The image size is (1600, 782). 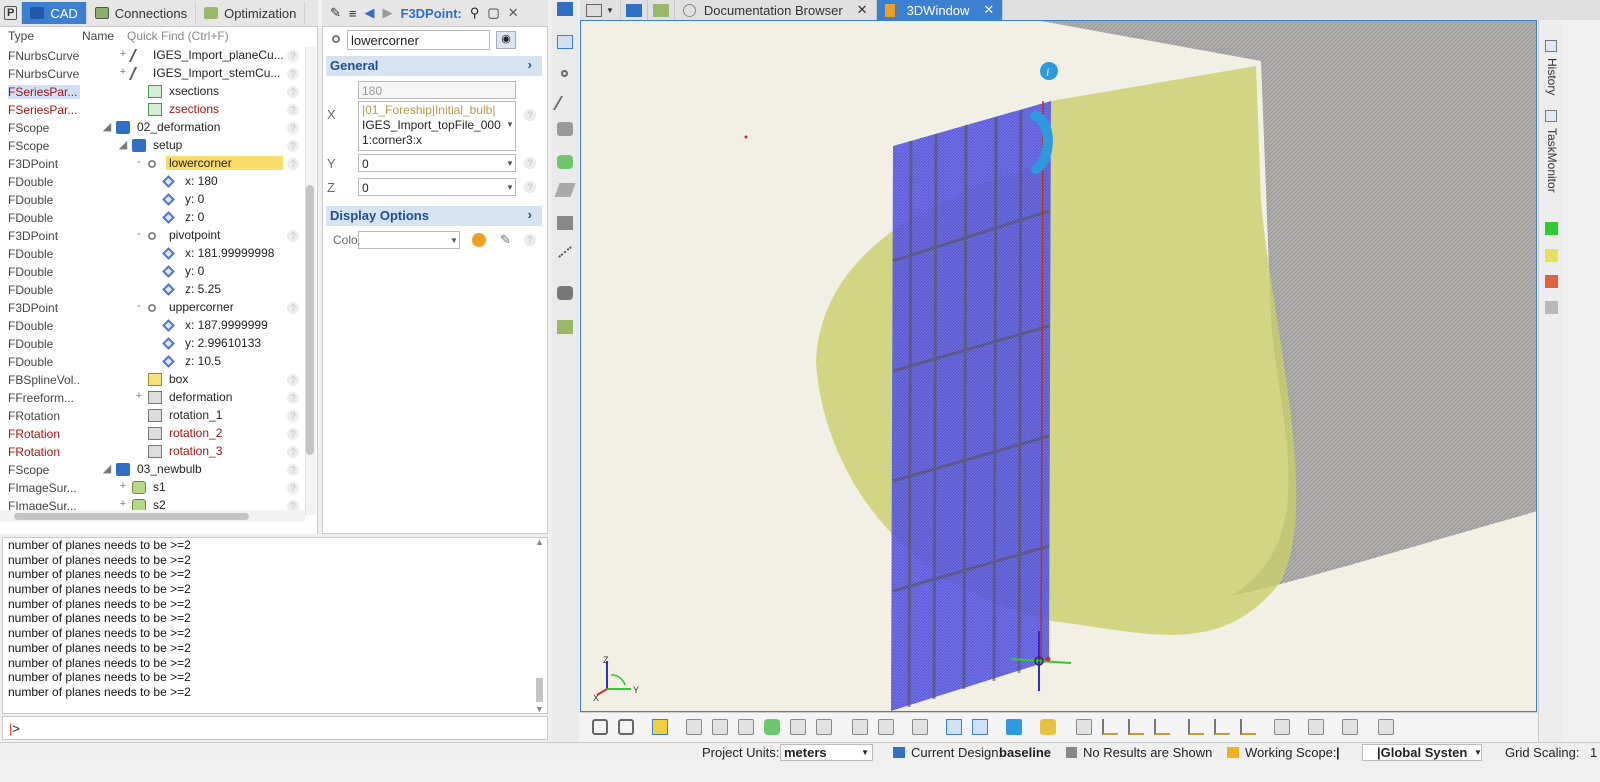 What do you see at coordinates (510, 187) in the screenshot?
I see `z-dropdown-icon: ▼` at bounding box center [510, 187].